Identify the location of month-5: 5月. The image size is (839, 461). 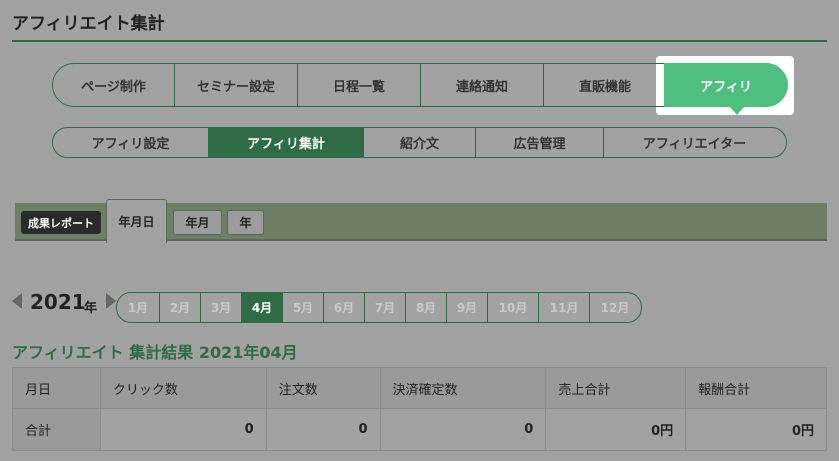
(303, 307).